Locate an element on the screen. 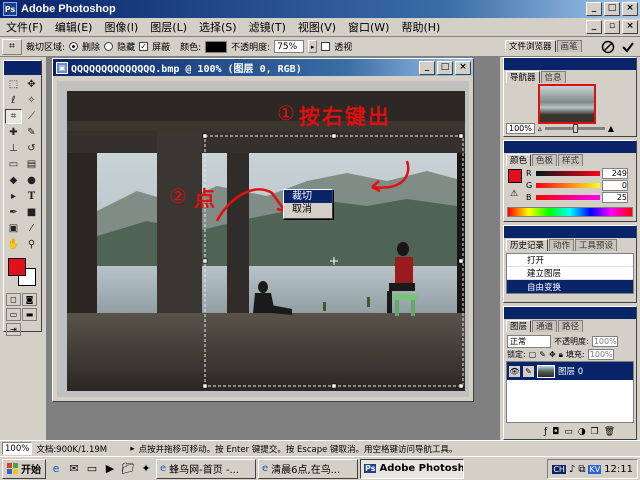 This screenshot has width=640, height=480. history-panel-titlebar is located at coordinates (570, 232).